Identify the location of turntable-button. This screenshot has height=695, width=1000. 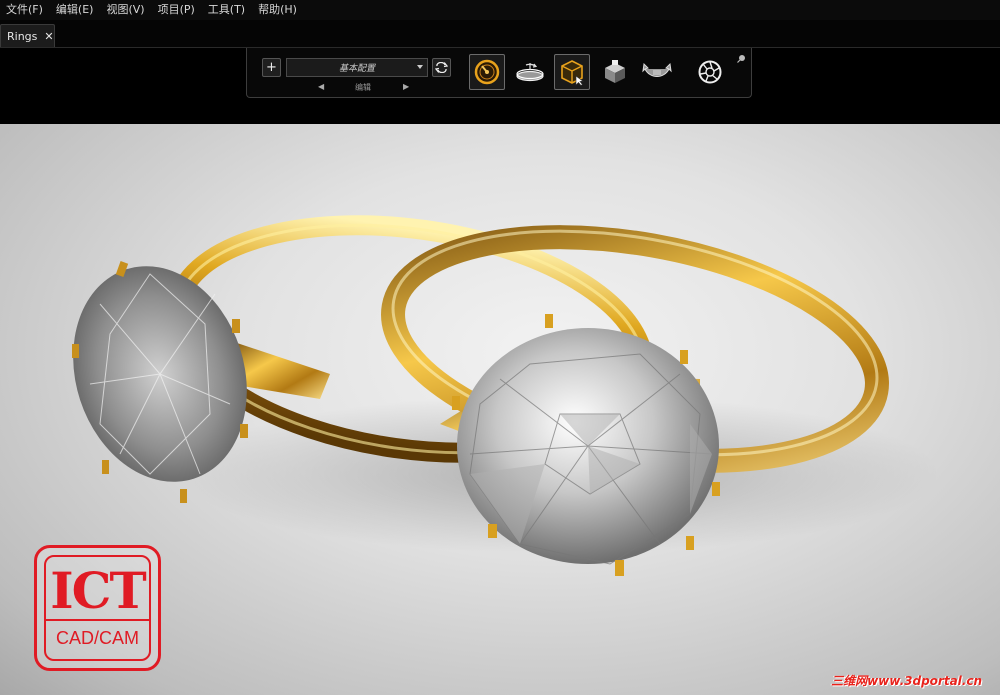
(530, 72).